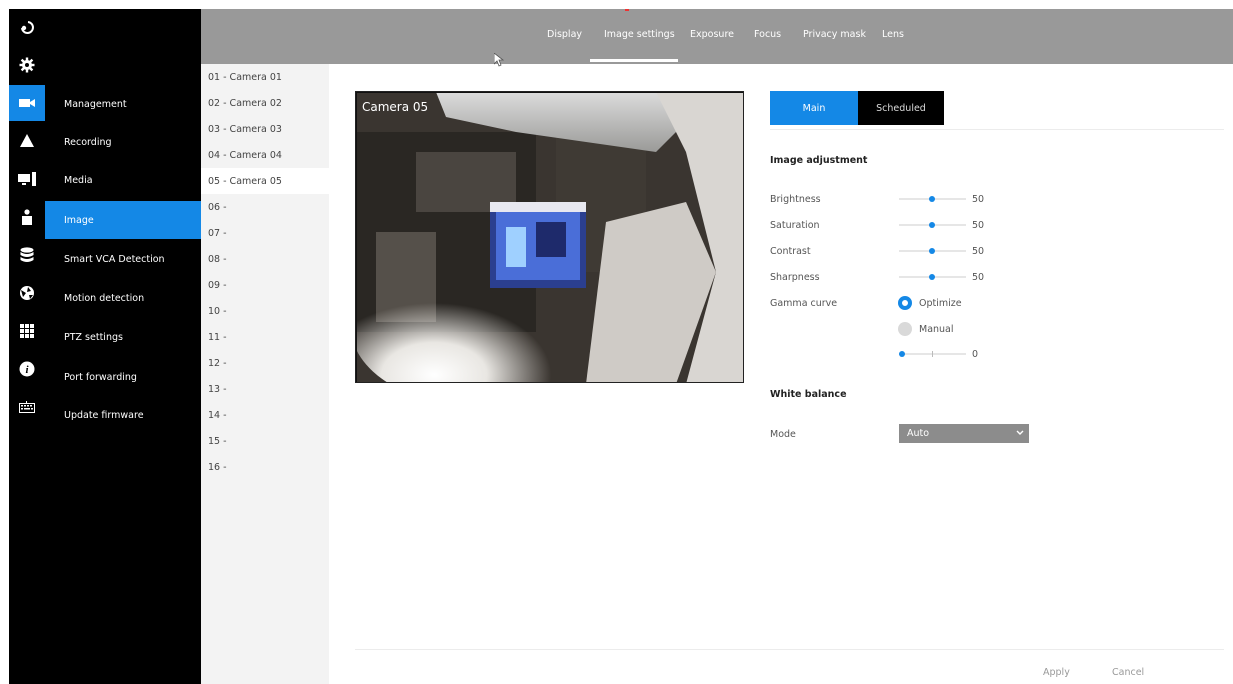 This screenshot has width=1233, height=684. What do you see at coordinates (819, 160) in the screenshot?
I see `image-adjustment-heading: Image adjustment` at bounding box center [819, 160].